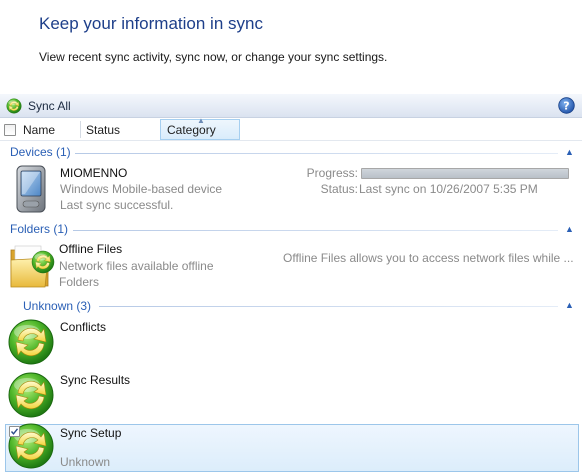 The image size is (582, 473). I want to click on group-header-folders: Folders (1), so click(39, 229).